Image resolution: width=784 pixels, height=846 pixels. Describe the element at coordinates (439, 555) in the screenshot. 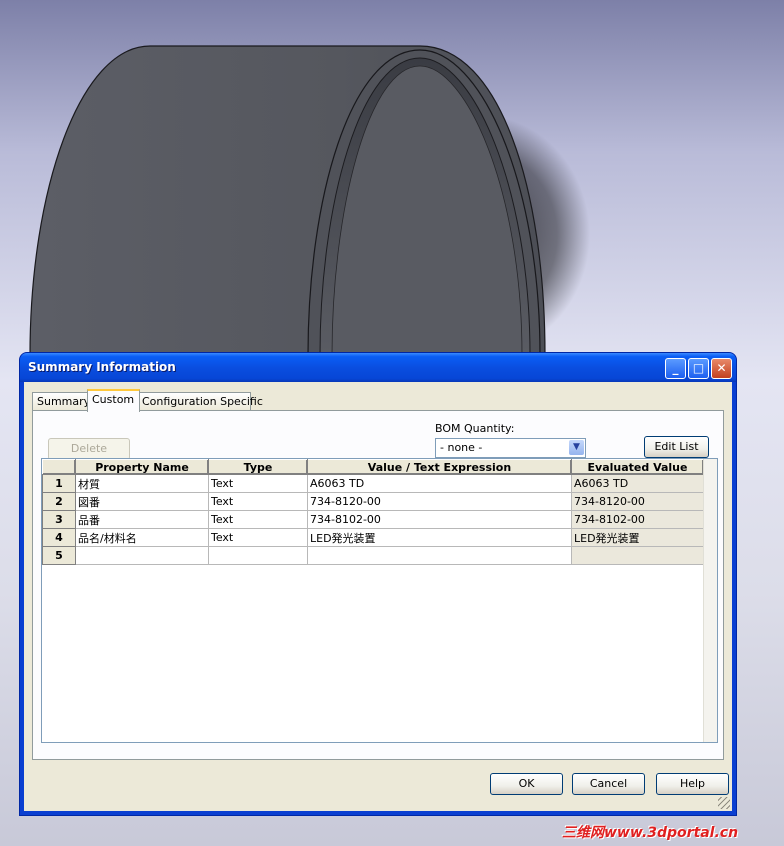

I see `value-cell` at that location.